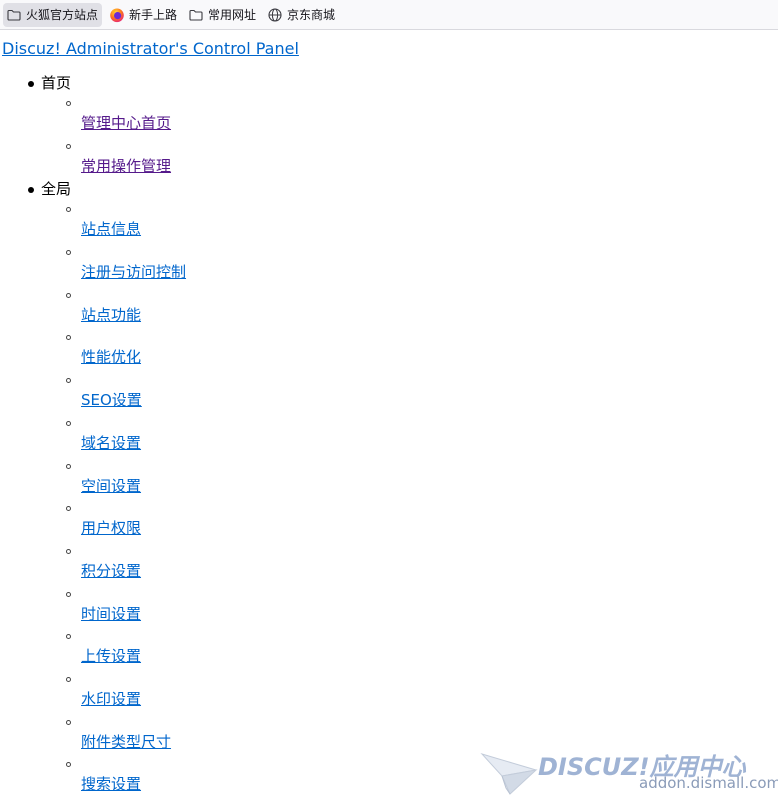 The height and width of the screenshot is (810, 778). I want to click on list-item: 时间设置, so click(70, 606).